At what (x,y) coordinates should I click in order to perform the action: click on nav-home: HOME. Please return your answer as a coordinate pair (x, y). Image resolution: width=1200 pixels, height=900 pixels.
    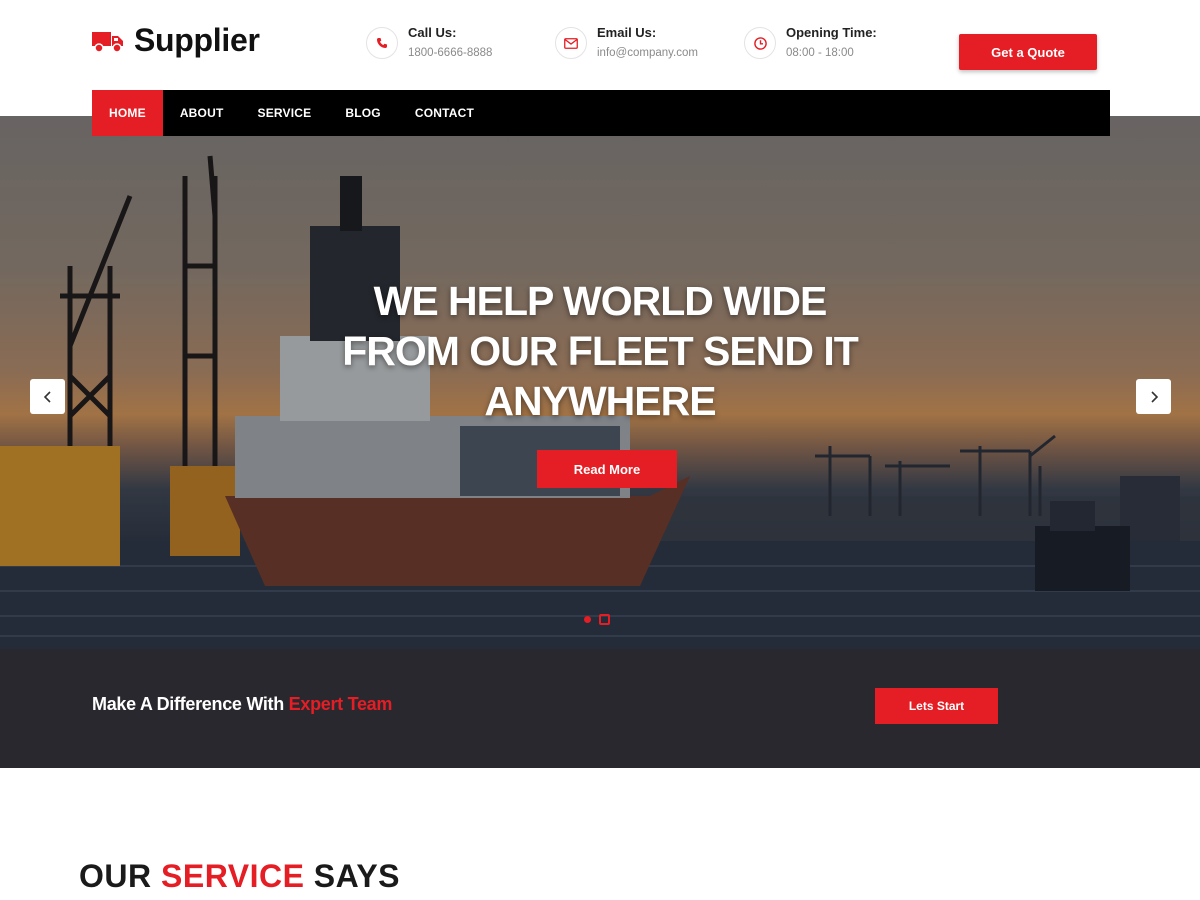
    Looking at the image, I should click on (127, 113).